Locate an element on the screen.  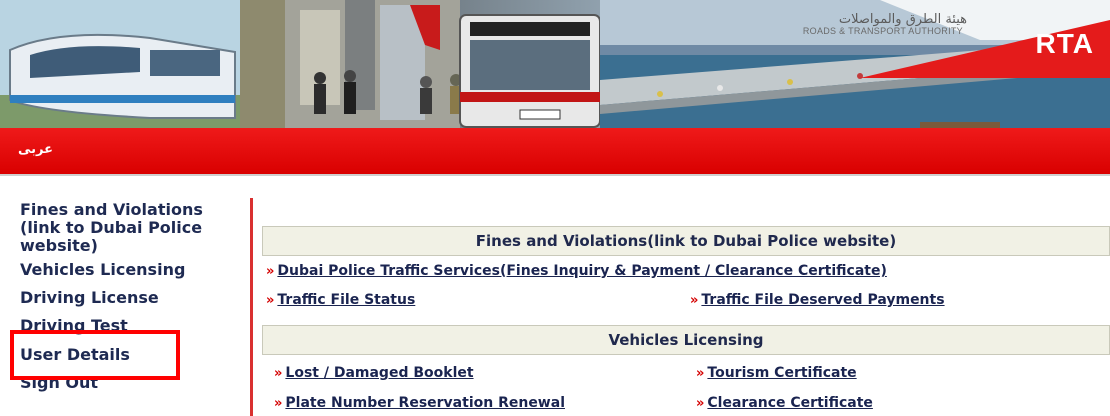
link-traffic-file-deserved-payments-label: Traffic File Deserved Payments is located at coordinates (822, 300).